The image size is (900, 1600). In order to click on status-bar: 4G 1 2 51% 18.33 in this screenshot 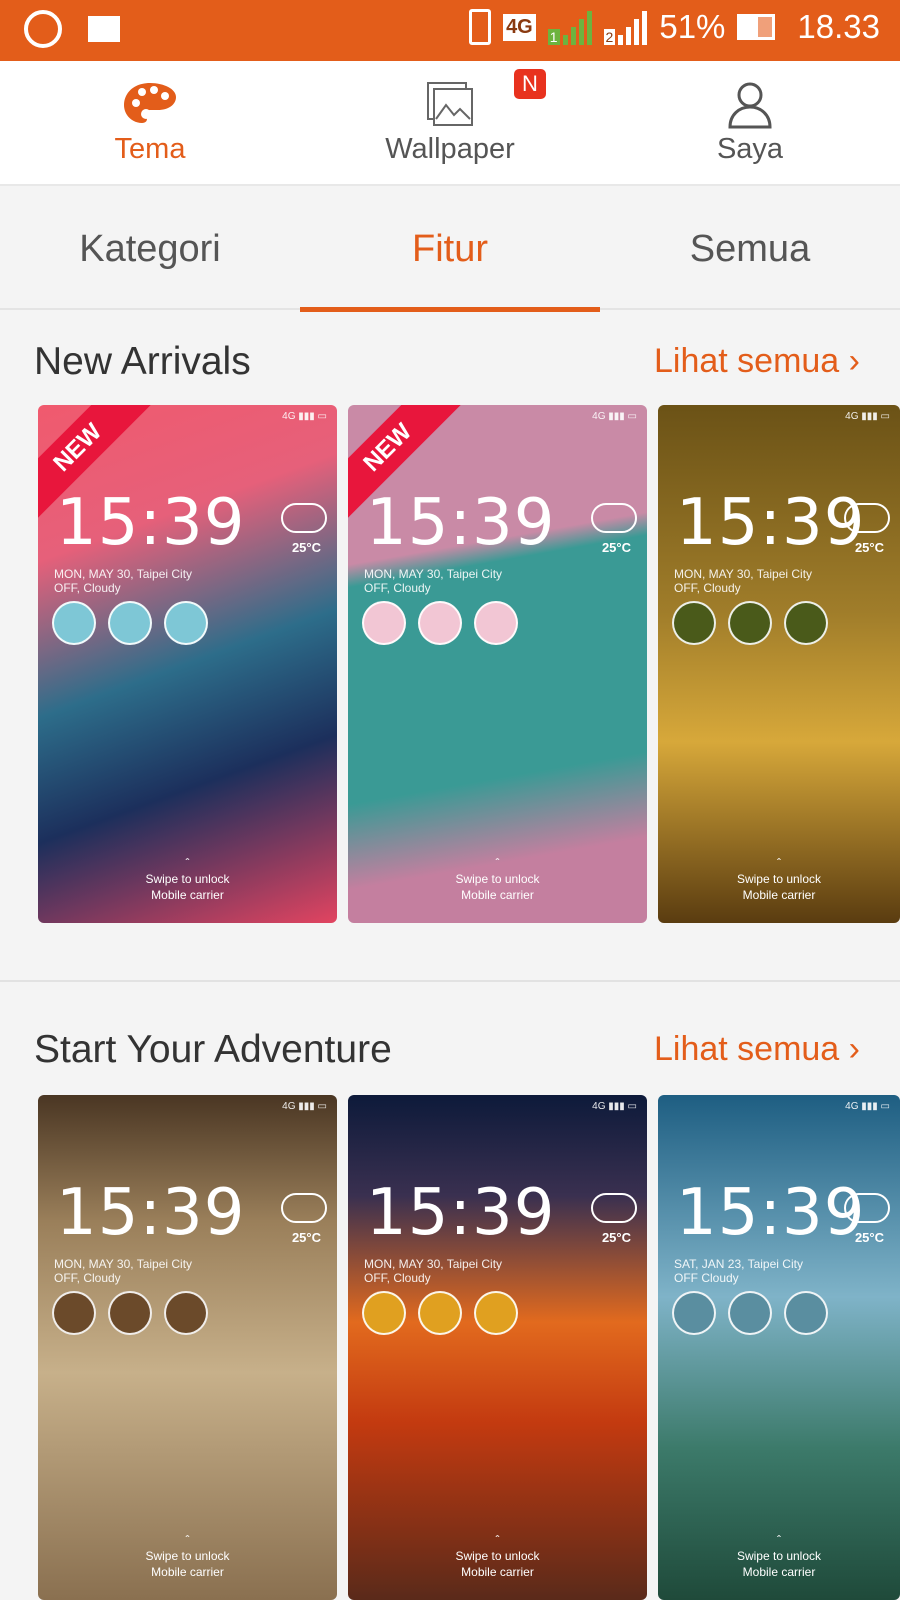, I will do `click(450, 30)`.